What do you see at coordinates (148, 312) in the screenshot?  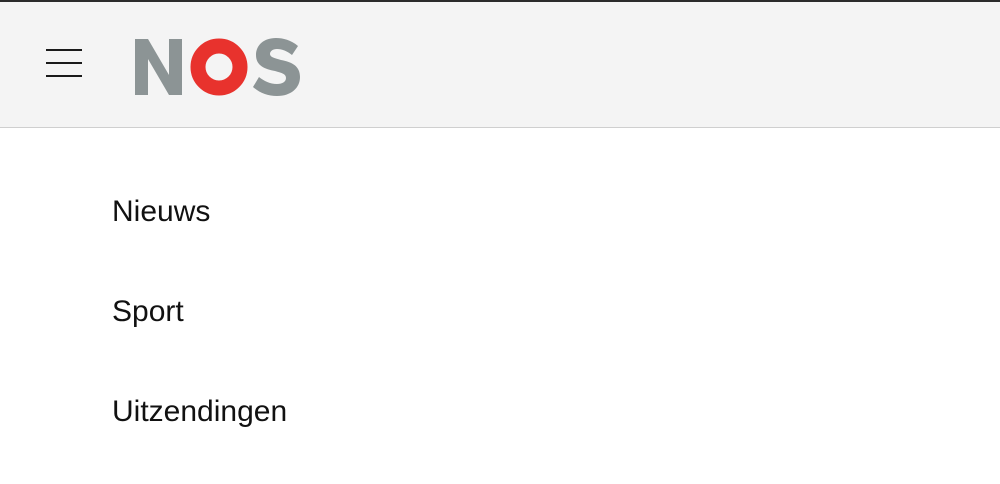 I see `nav-item-sport: Sport` at bounding box center [148, 312].